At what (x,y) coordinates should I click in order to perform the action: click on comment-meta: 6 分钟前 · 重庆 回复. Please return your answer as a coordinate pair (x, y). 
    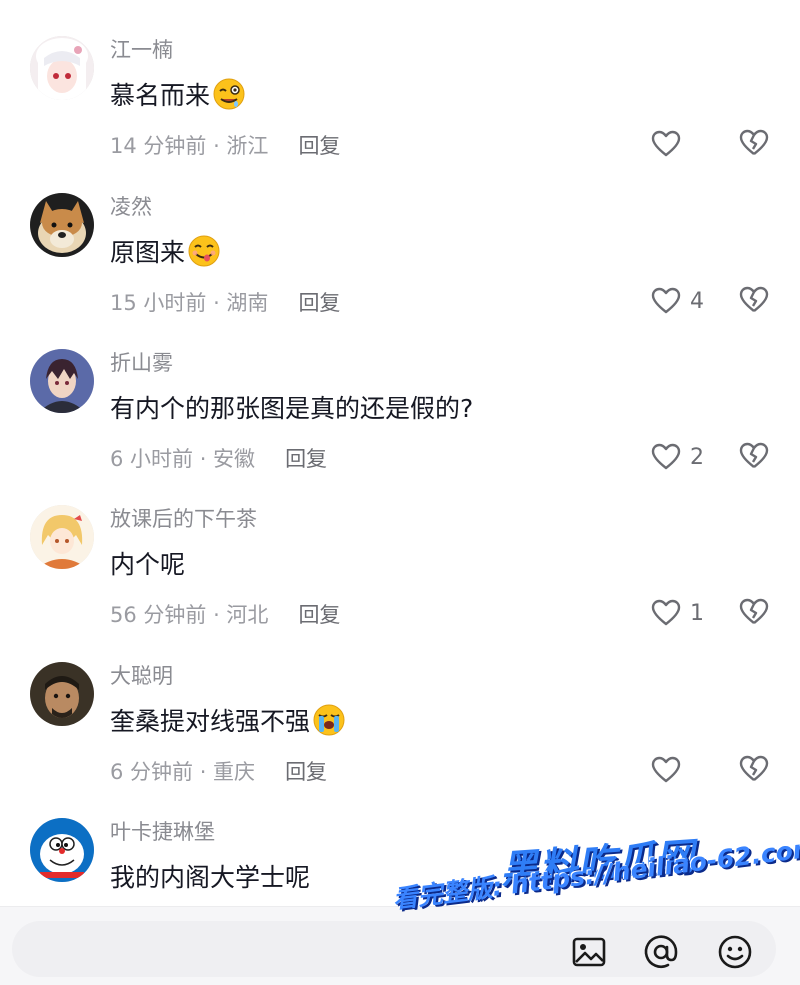
    Looking at the image, I should click on (218, 771).